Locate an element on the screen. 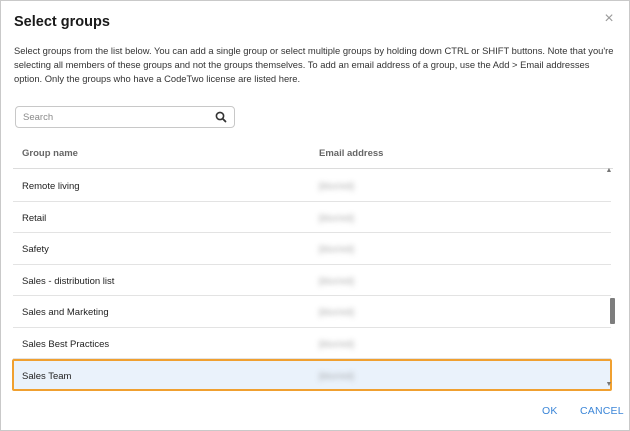  close-icon: × is located at coordinates (609, 19).